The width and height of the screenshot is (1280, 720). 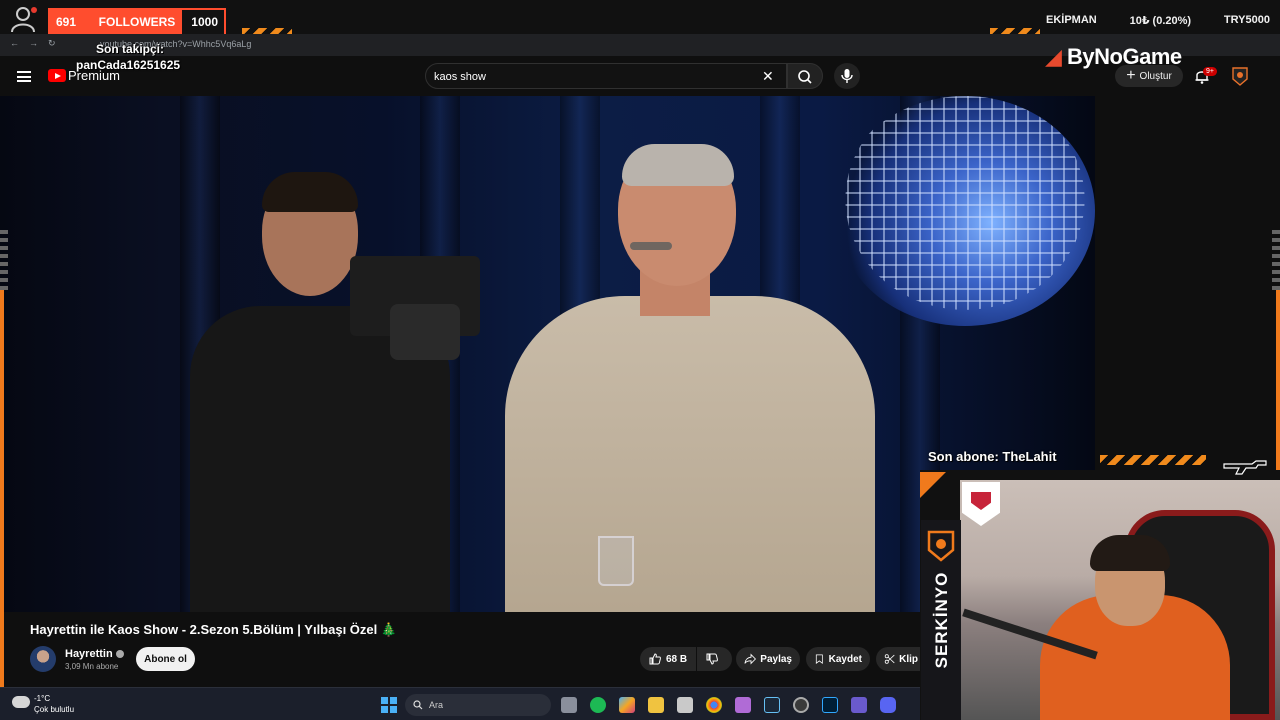 What do you see at coordinates (656, 705) in the screenshot?
I see `file-explorer-icon` at bounding box center [656, 705].